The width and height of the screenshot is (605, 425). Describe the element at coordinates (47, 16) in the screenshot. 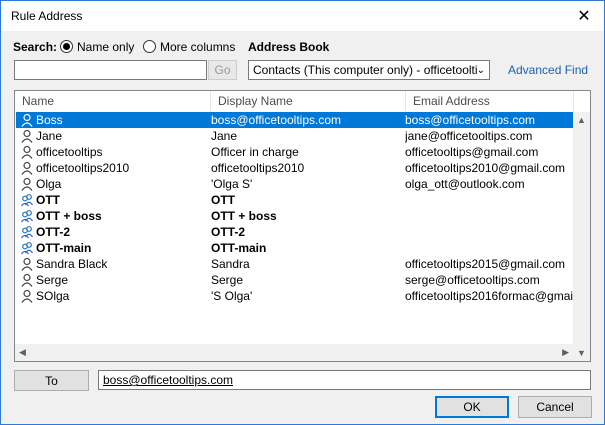

I see `window-title: Rule Address` at that location.